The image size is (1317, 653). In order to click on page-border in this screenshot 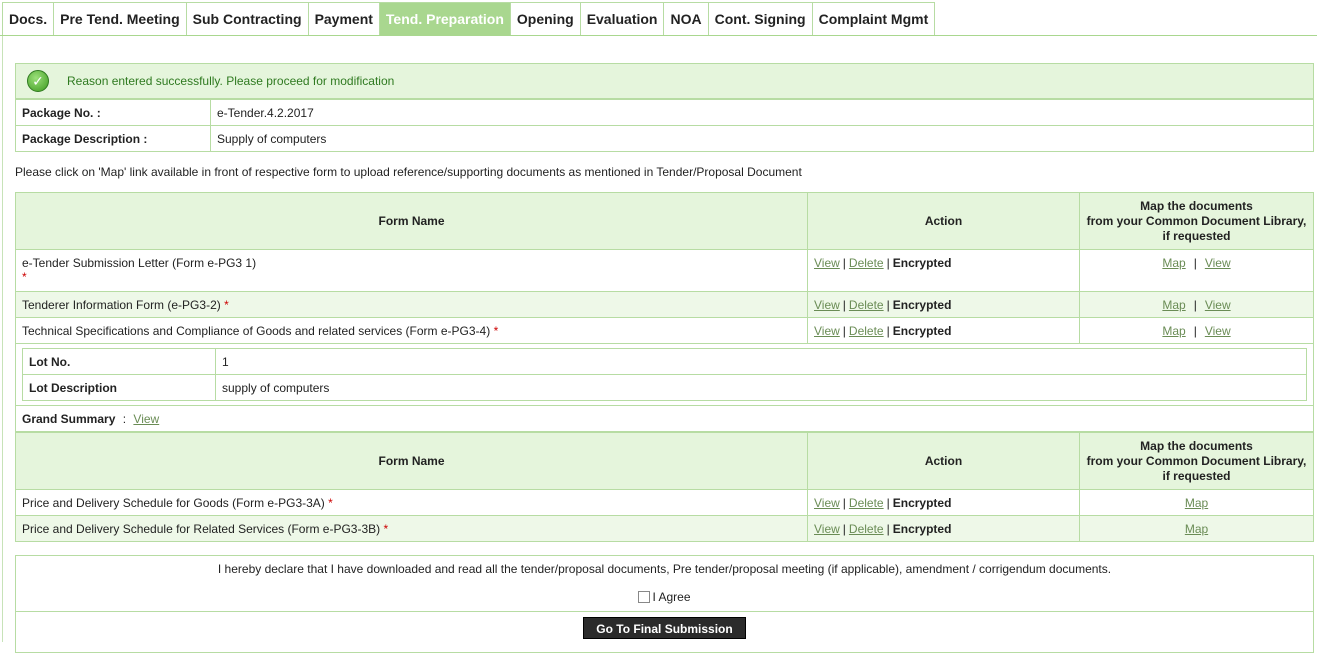, I will do `click(2, 339)`.